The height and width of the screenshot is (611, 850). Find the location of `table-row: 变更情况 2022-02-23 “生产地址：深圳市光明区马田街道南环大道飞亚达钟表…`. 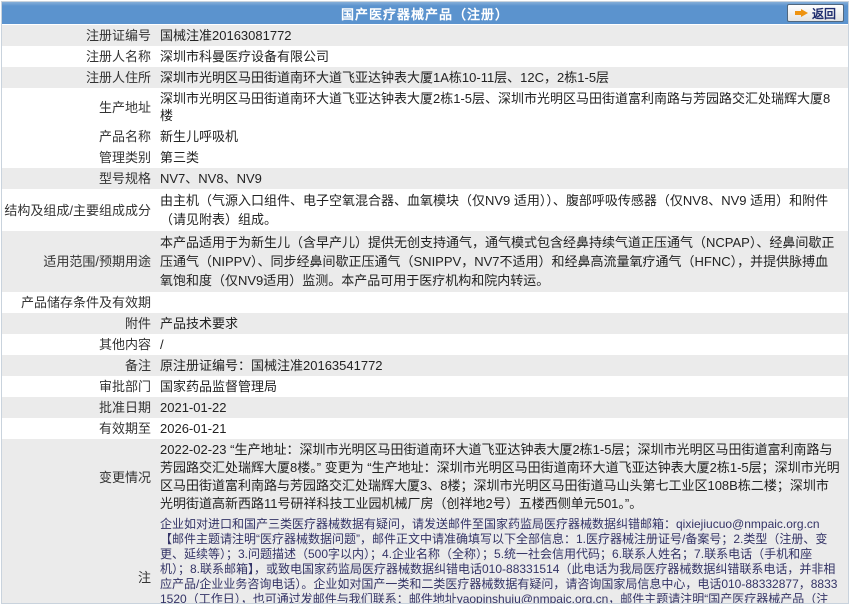

table-row: 变更情况 2022-02-23 “生产地址：深圳市光明区马田街道南环大道飞亚达钟表… is located at coordinates (425, 477).